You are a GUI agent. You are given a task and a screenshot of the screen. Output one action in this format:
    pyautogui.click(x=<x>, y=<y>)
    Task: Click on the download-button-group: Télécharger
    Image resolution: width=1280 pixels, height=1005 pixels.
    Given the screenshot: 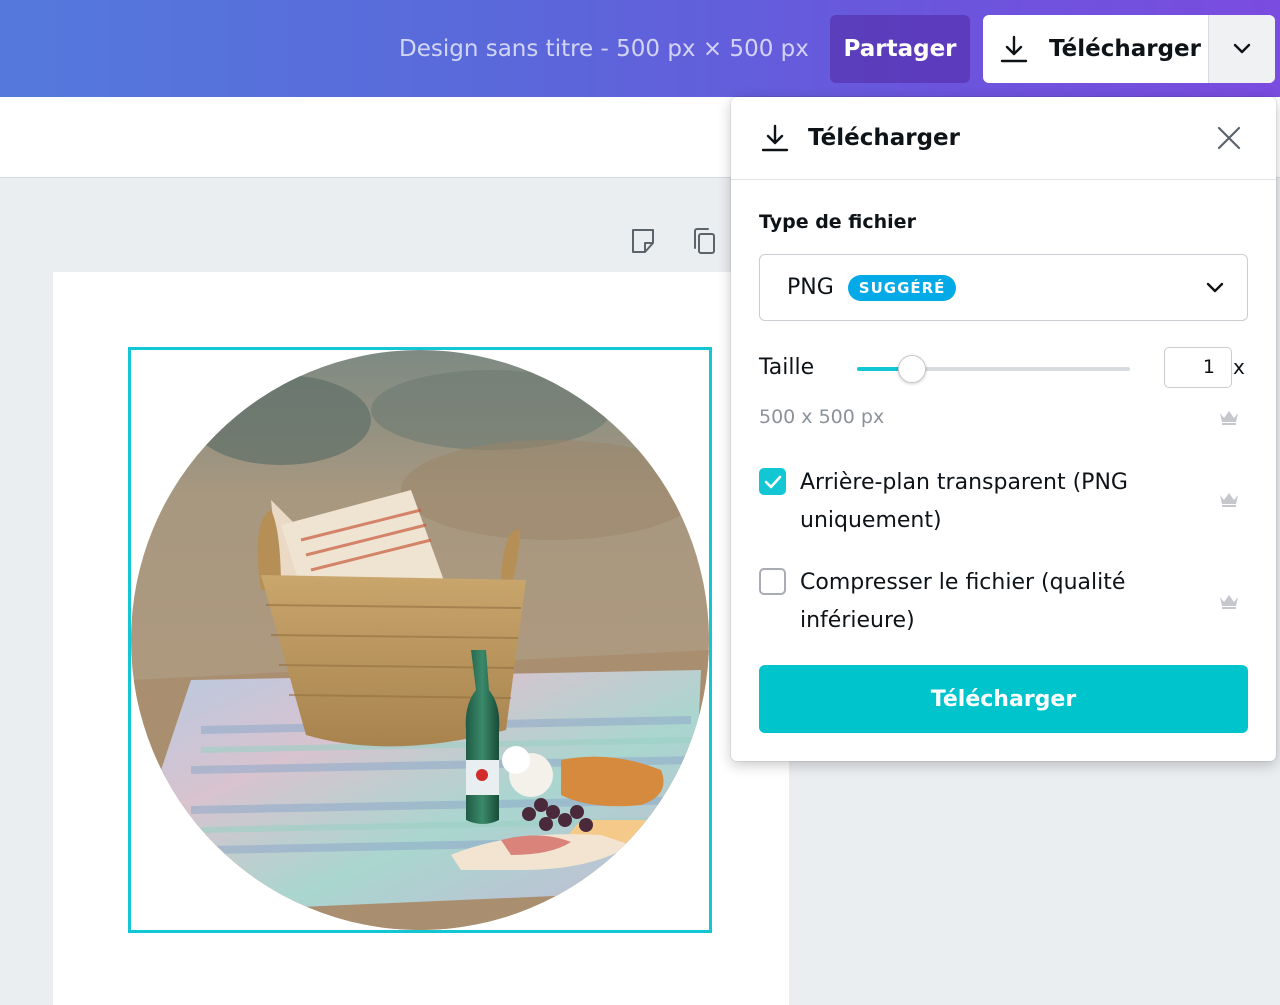 What is the action you would take?
    pyautogui.click(x=1129, y=49)
    